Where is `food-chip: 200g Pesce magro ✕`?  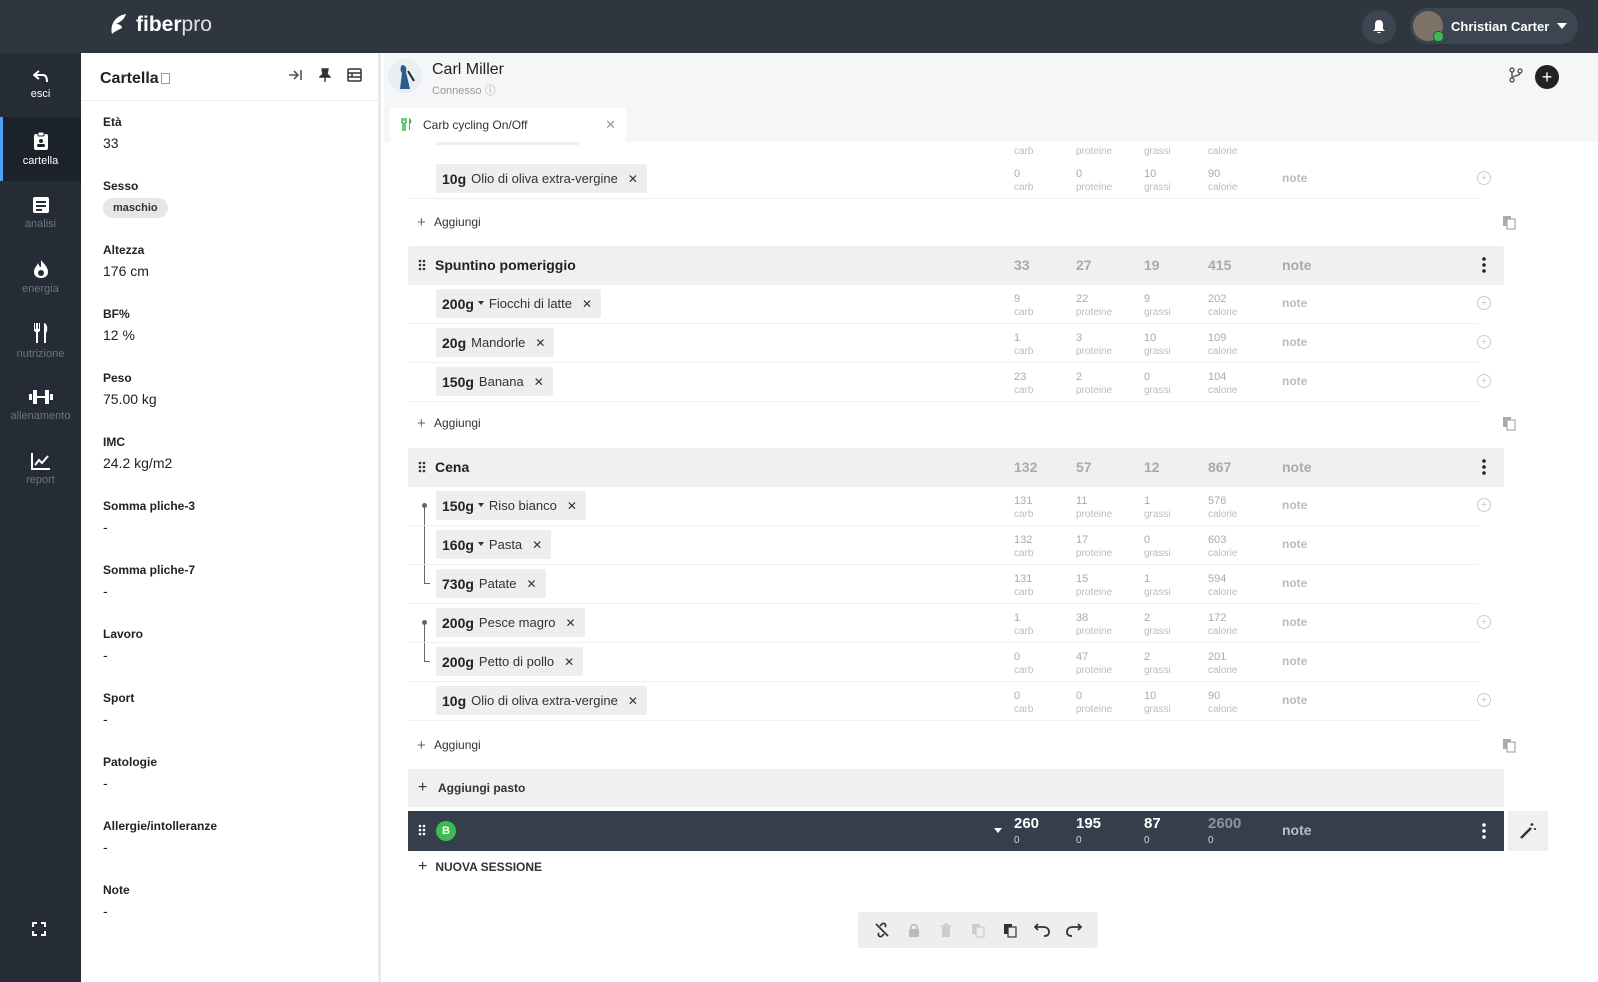 food-chip: 200g Pesce magro ✕ is located at coordinates (510, 622).